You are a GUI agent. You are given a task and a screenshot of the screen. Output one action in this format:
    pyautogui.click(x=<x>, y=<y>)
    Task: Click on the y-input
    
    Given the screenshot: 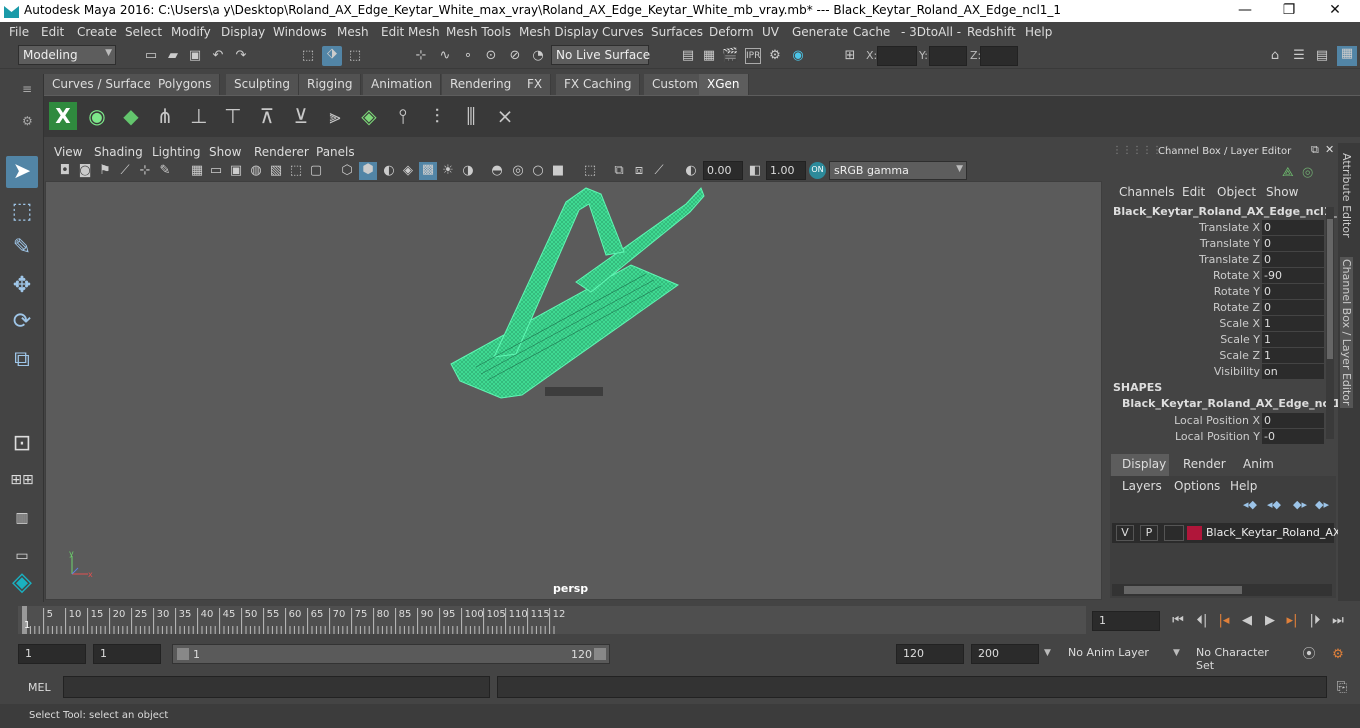 What is the action you would take?
    pyautogui.click(x=948, y=56)
    